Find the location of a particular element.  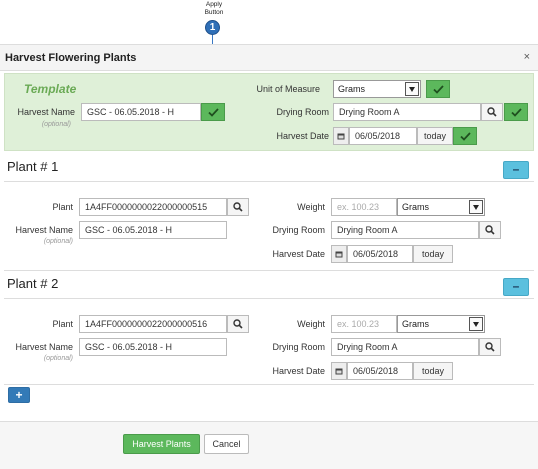

template-drying-room-apply-button is located at coordinates (516, 112).